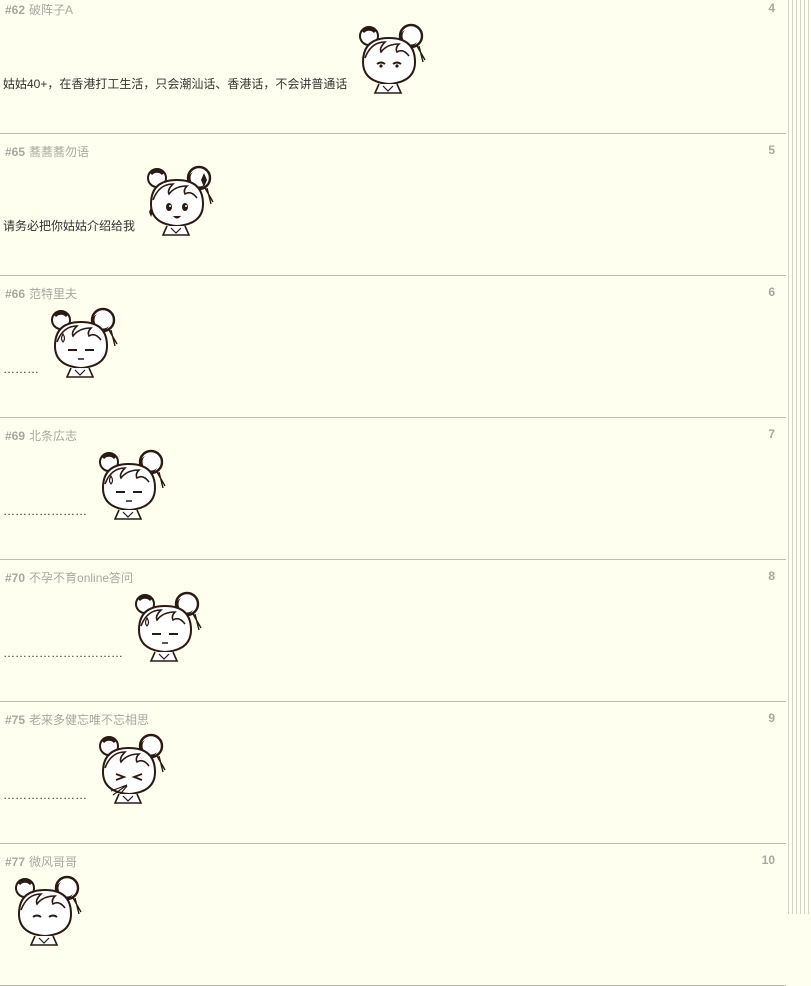 The image size is (811, 986). I want to click on girl-shy-sticker, so click(388, 57).